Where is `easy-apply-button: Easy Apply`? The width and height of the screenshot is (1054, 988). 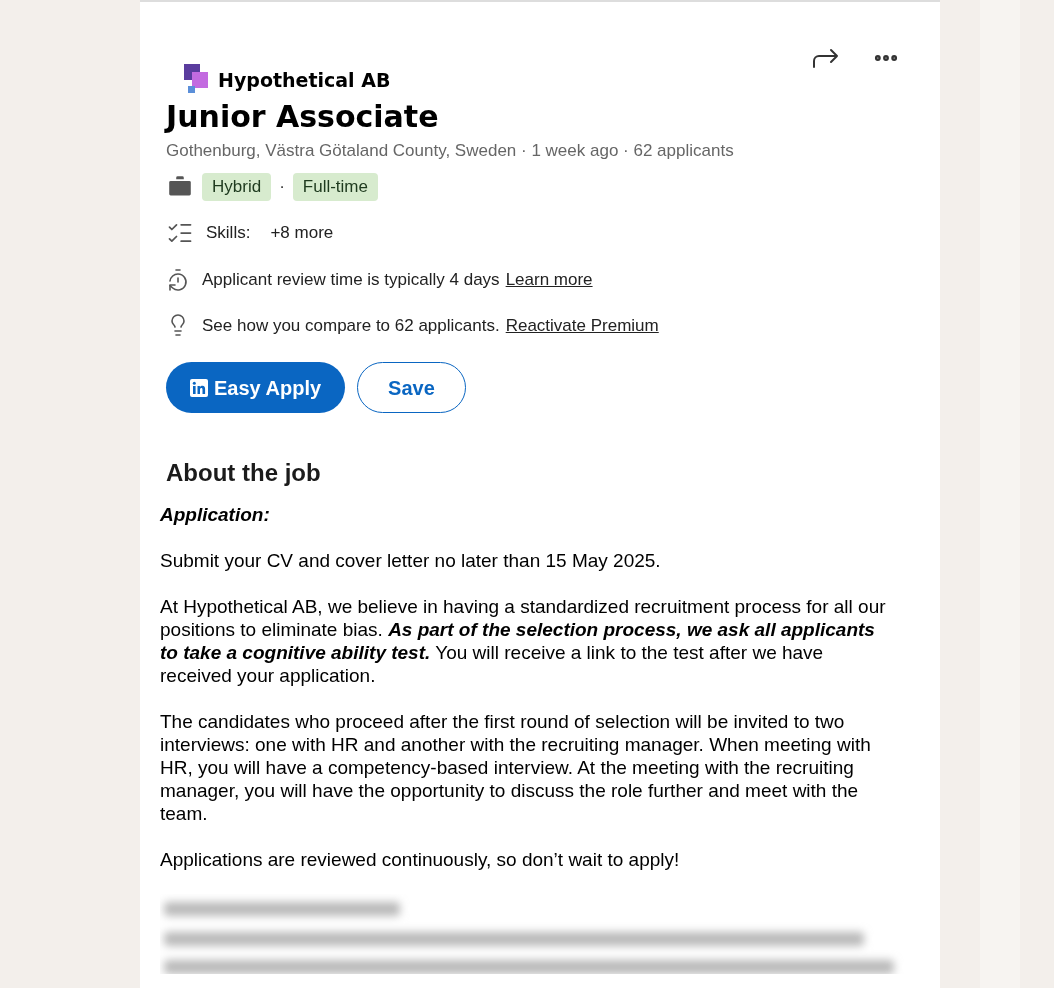 easy-apply-button: Easy Apply is located at coordinates (256, 387).